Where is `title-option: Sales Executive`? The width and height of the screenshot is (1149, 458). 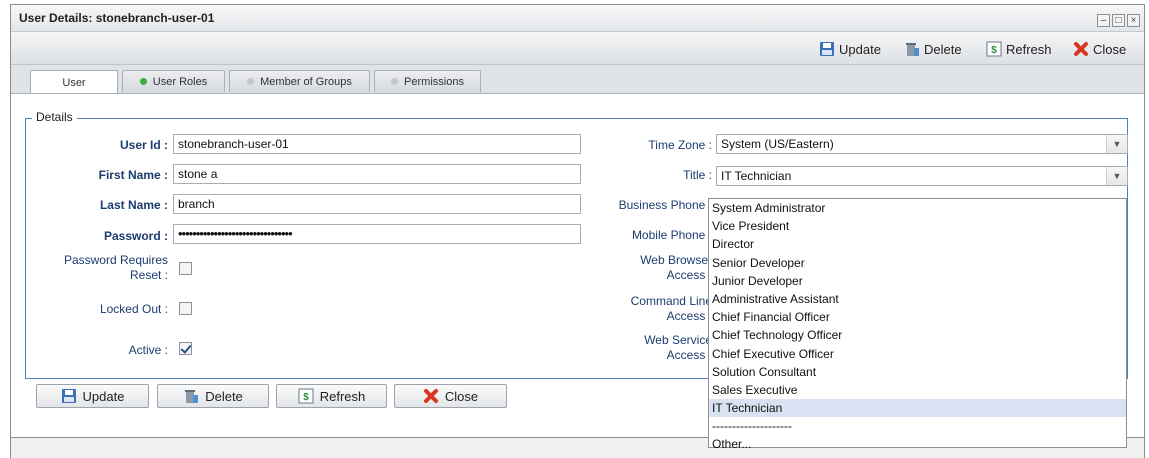
title-option: Sales Executive is located at coordinates (917, 390).